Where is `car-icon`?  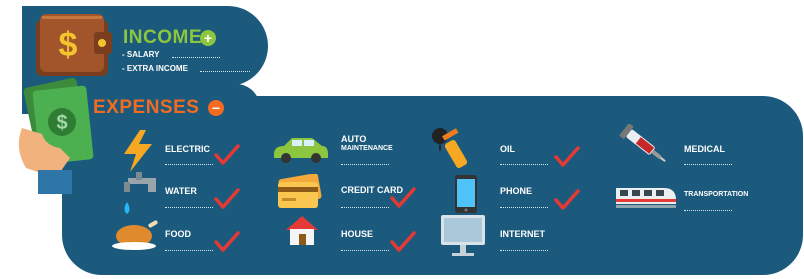
car-icon is located at coordinates (301, 150).